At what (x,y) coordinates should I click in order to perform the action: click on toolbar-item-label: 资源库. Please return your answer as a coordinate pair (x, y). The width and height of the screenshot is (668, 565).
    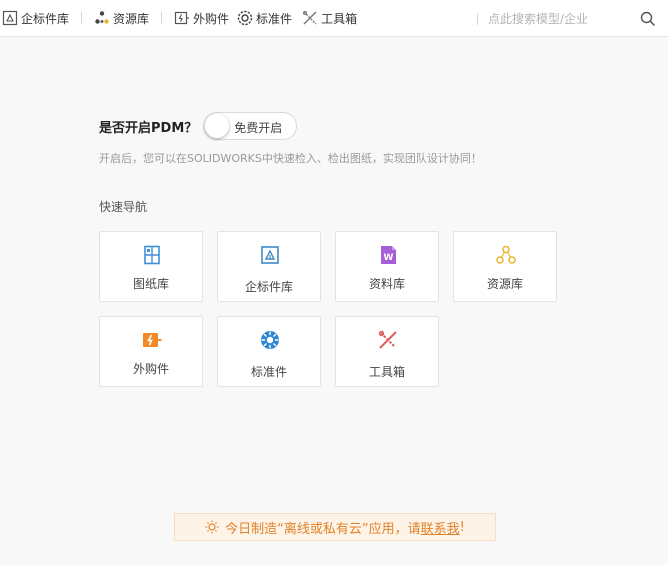
    Looking at the image, I should click on (131, 18).